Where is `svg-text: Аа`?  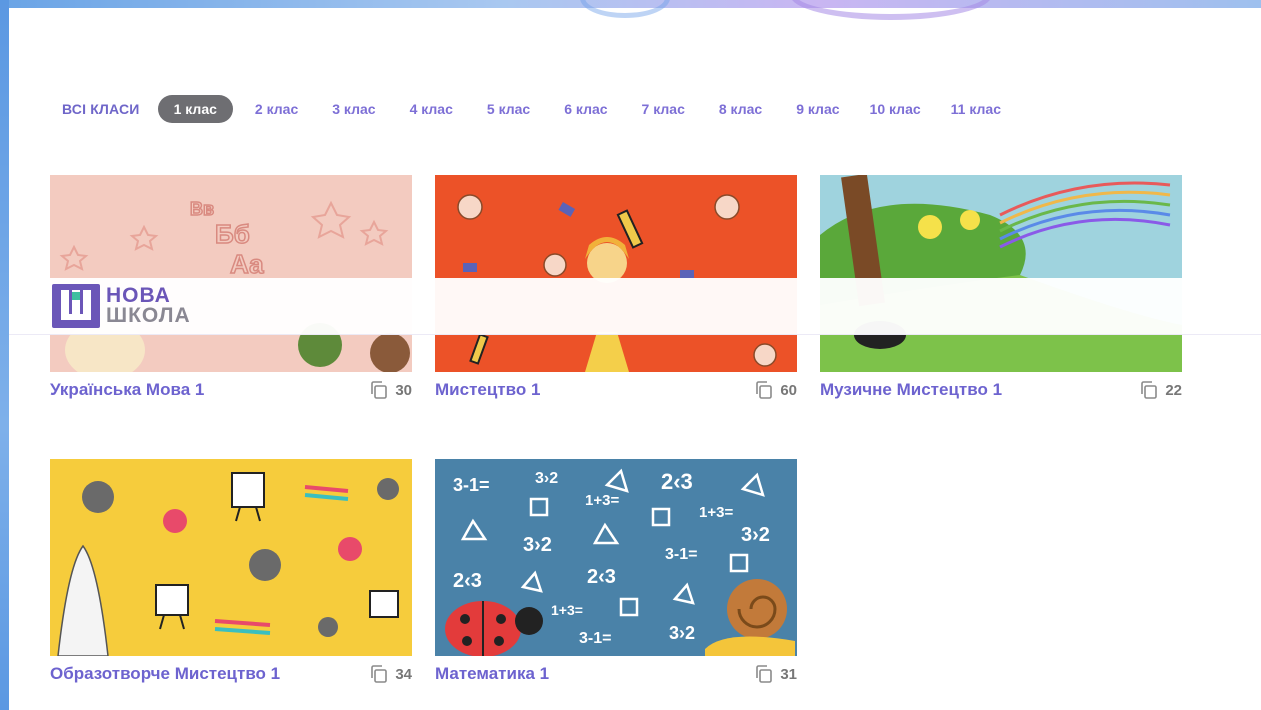 svg-text: Аа is located at coordinates (247, 264).